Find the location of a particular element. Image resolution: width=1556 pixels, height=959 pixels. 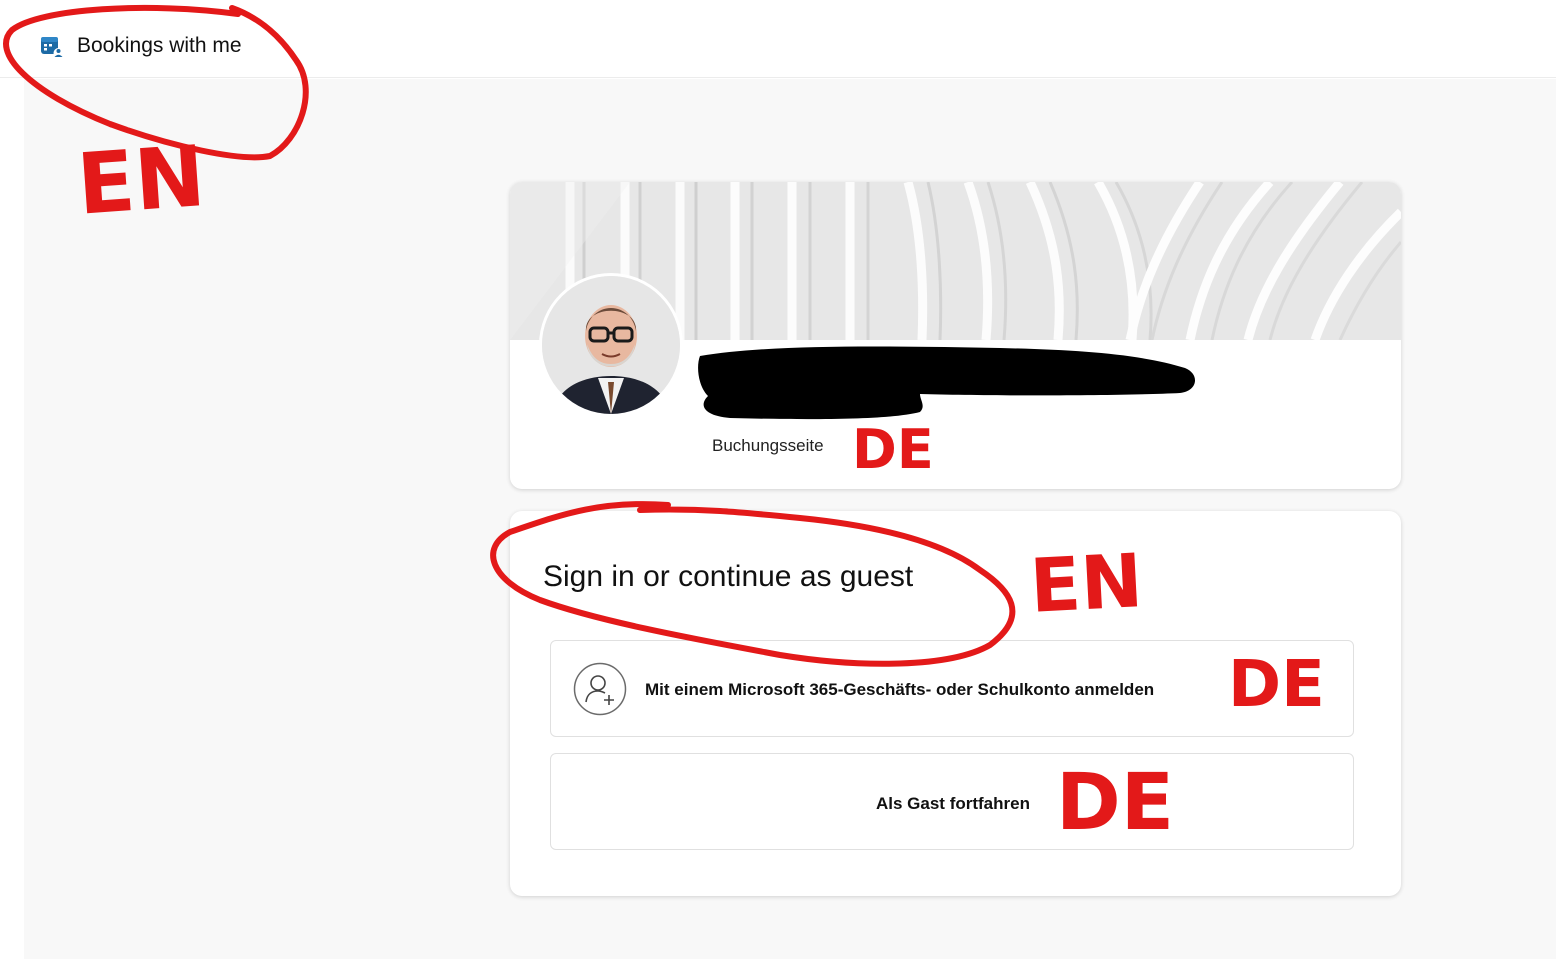

continue-as-guest-button: Als Gast fortfahren is located at coordinates (952, 801).